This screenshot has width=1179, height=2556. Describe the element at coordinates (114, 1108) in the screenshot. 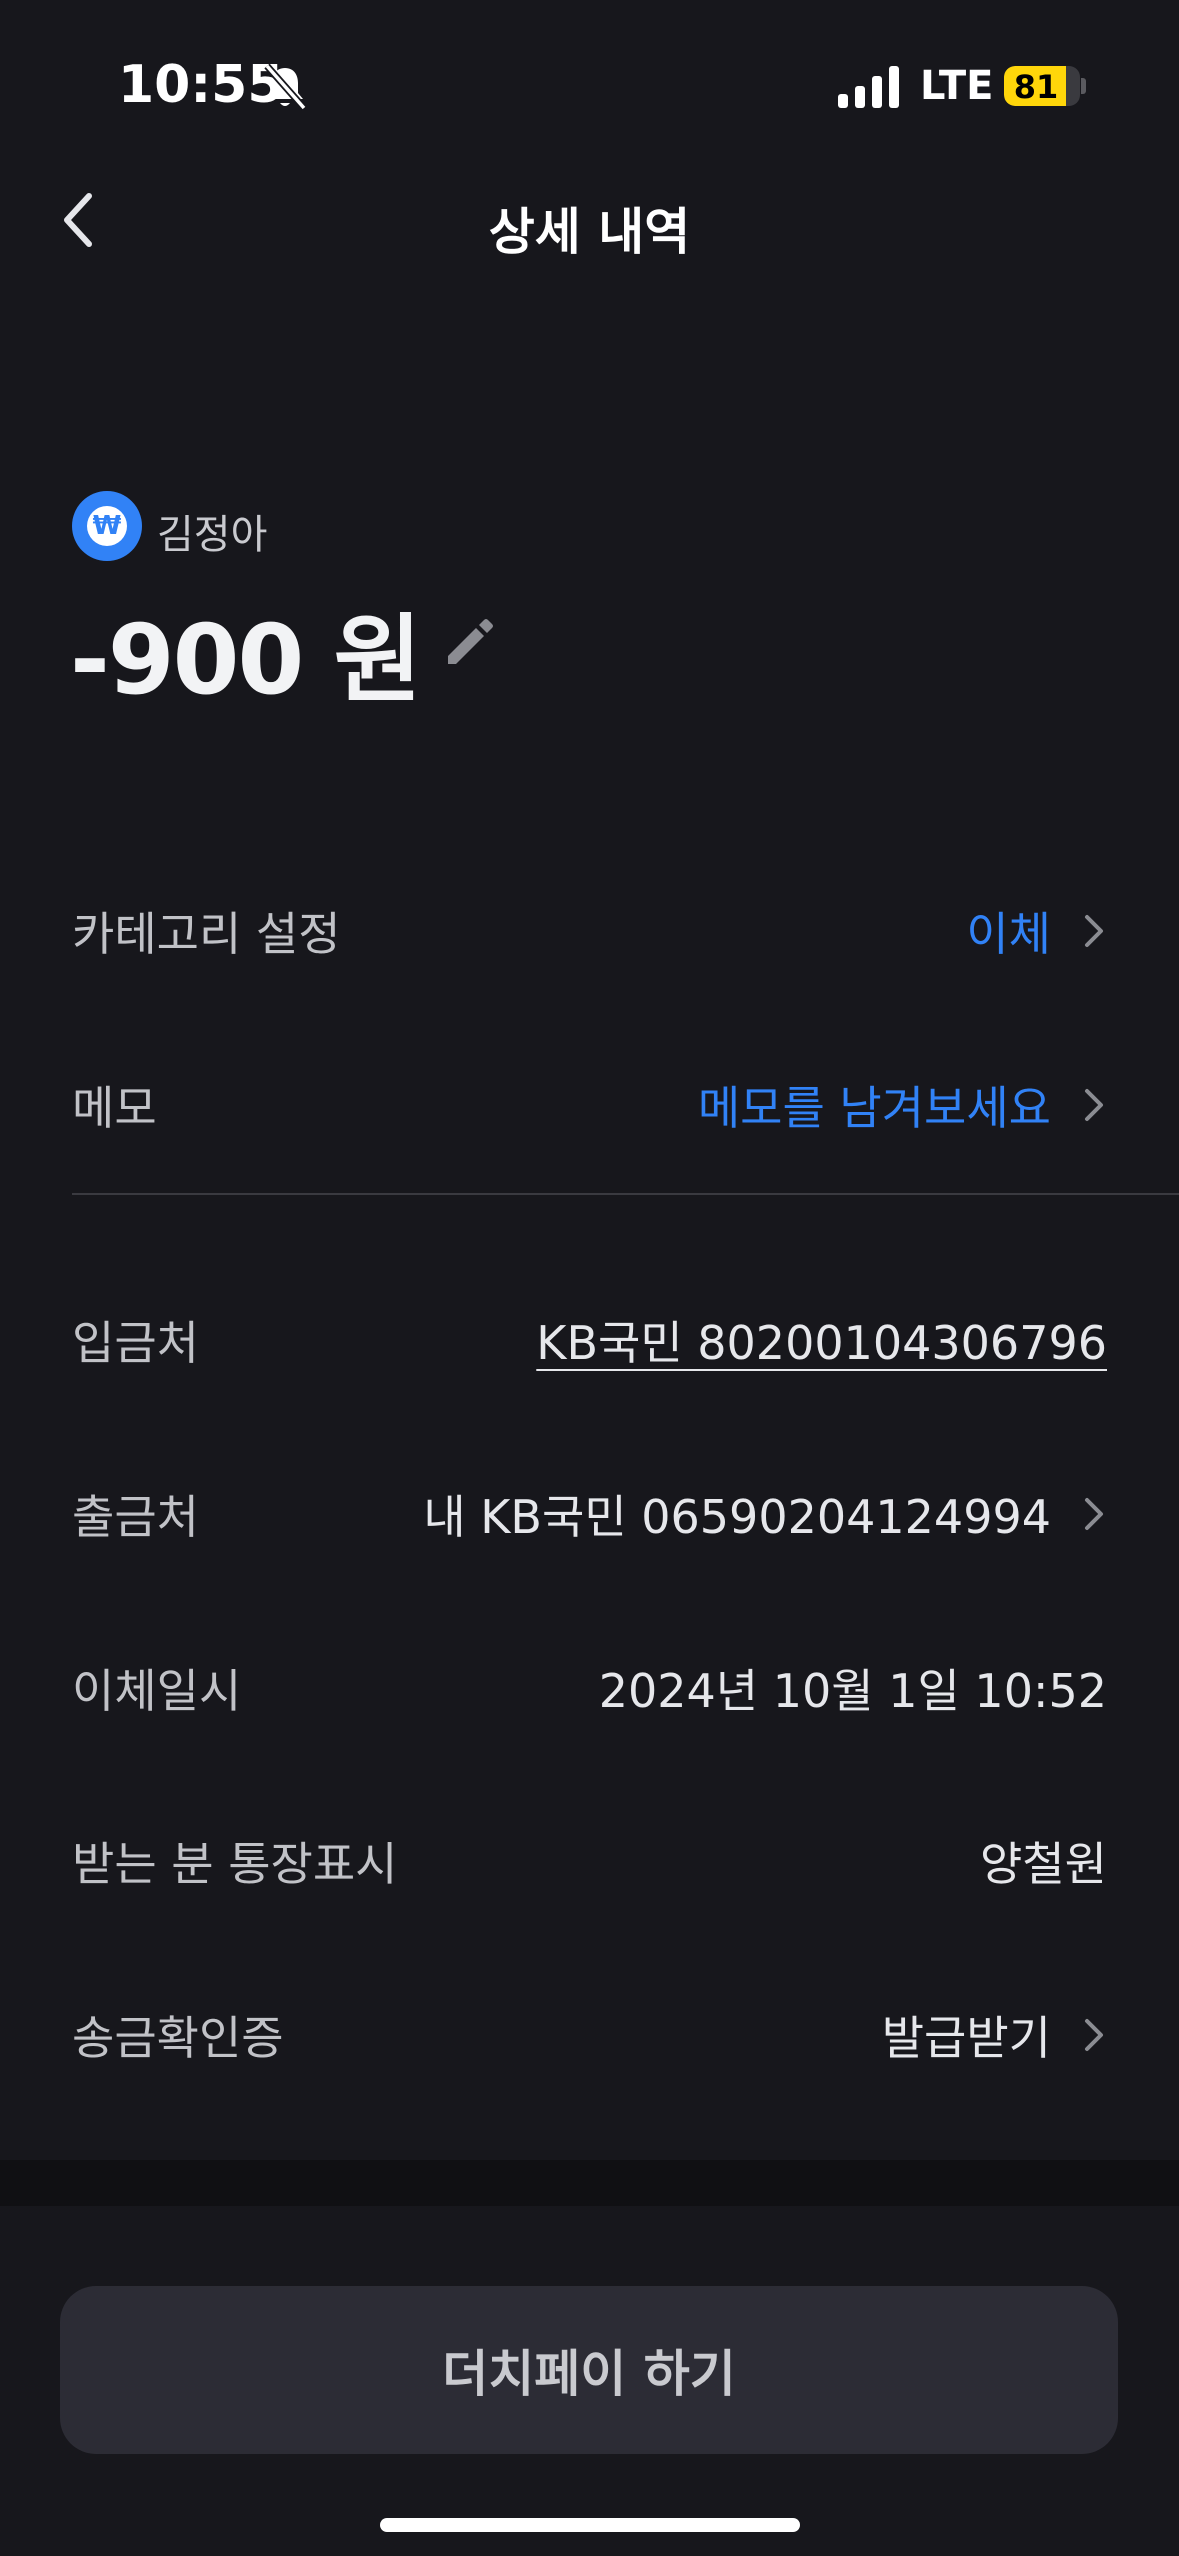

I see `memo-label: 메모` at that location.